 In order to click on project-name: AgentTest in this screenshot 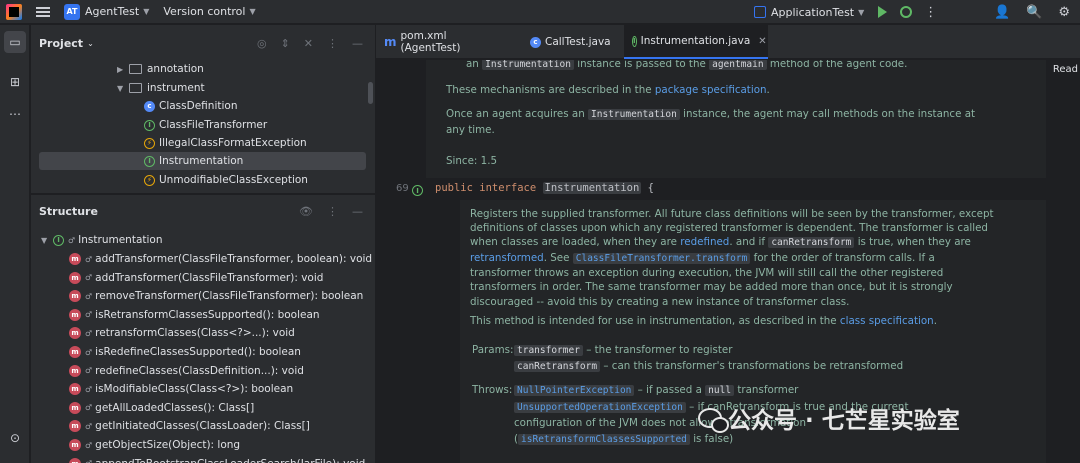, I will do `click(112, 11)`.